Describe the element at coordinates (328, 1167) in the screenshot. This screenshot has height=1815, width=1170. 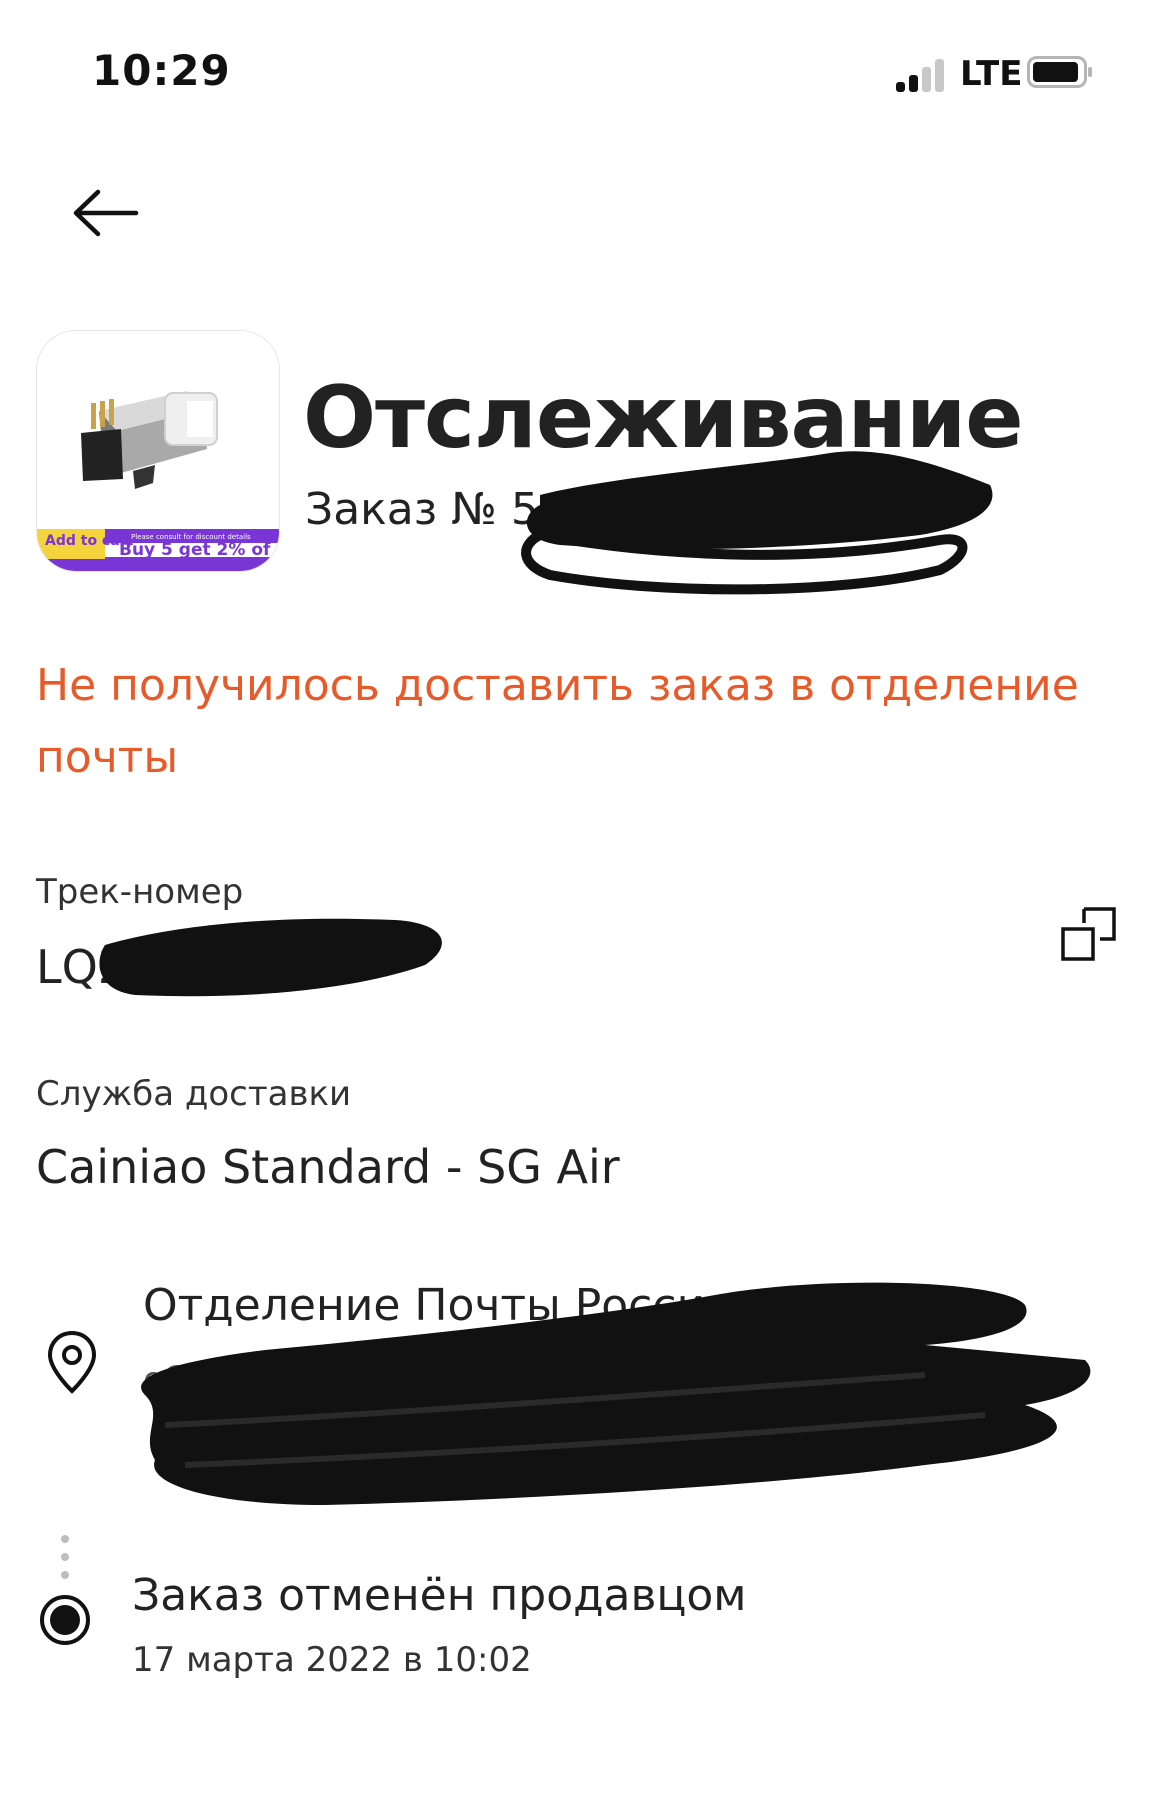
I see `delivery-service-value: Cainiao Standard - SG Air` at that location.